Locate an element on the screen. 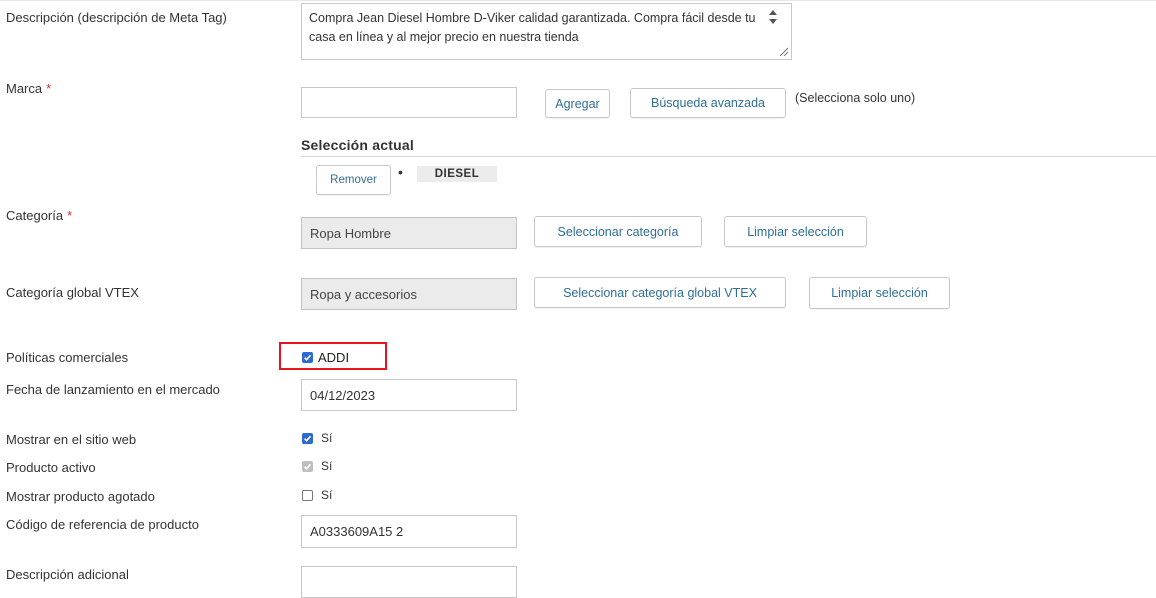  active-product-checkbox is located at coordinates (307, 466).